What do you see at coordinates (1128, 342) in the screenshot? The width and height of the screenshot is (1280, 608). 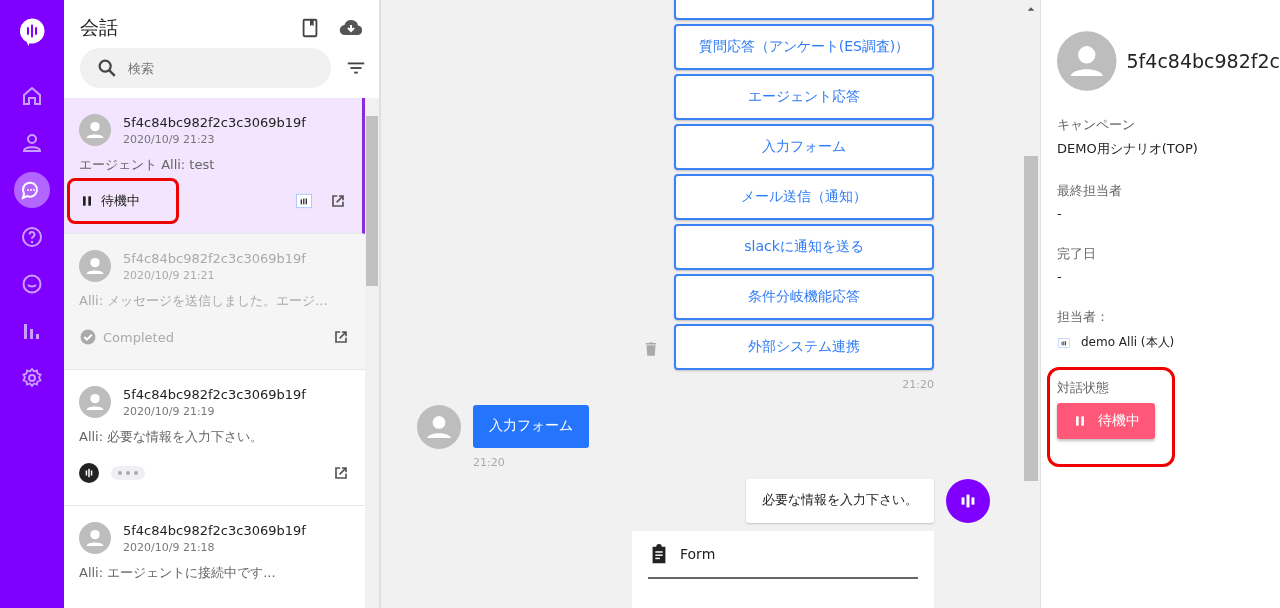 I see `assignee-name: demo Alli (本人)` at bounding box center [1128, 342].